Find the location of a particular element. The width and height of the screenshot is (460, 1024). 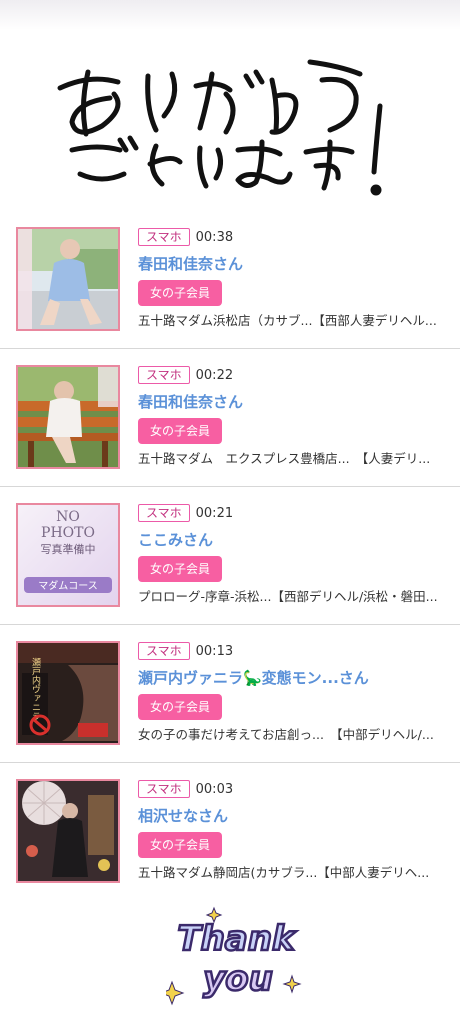

profile-photo: NO PHOTO 写真準備中 マダムコース is located at coordinates (68, 555).